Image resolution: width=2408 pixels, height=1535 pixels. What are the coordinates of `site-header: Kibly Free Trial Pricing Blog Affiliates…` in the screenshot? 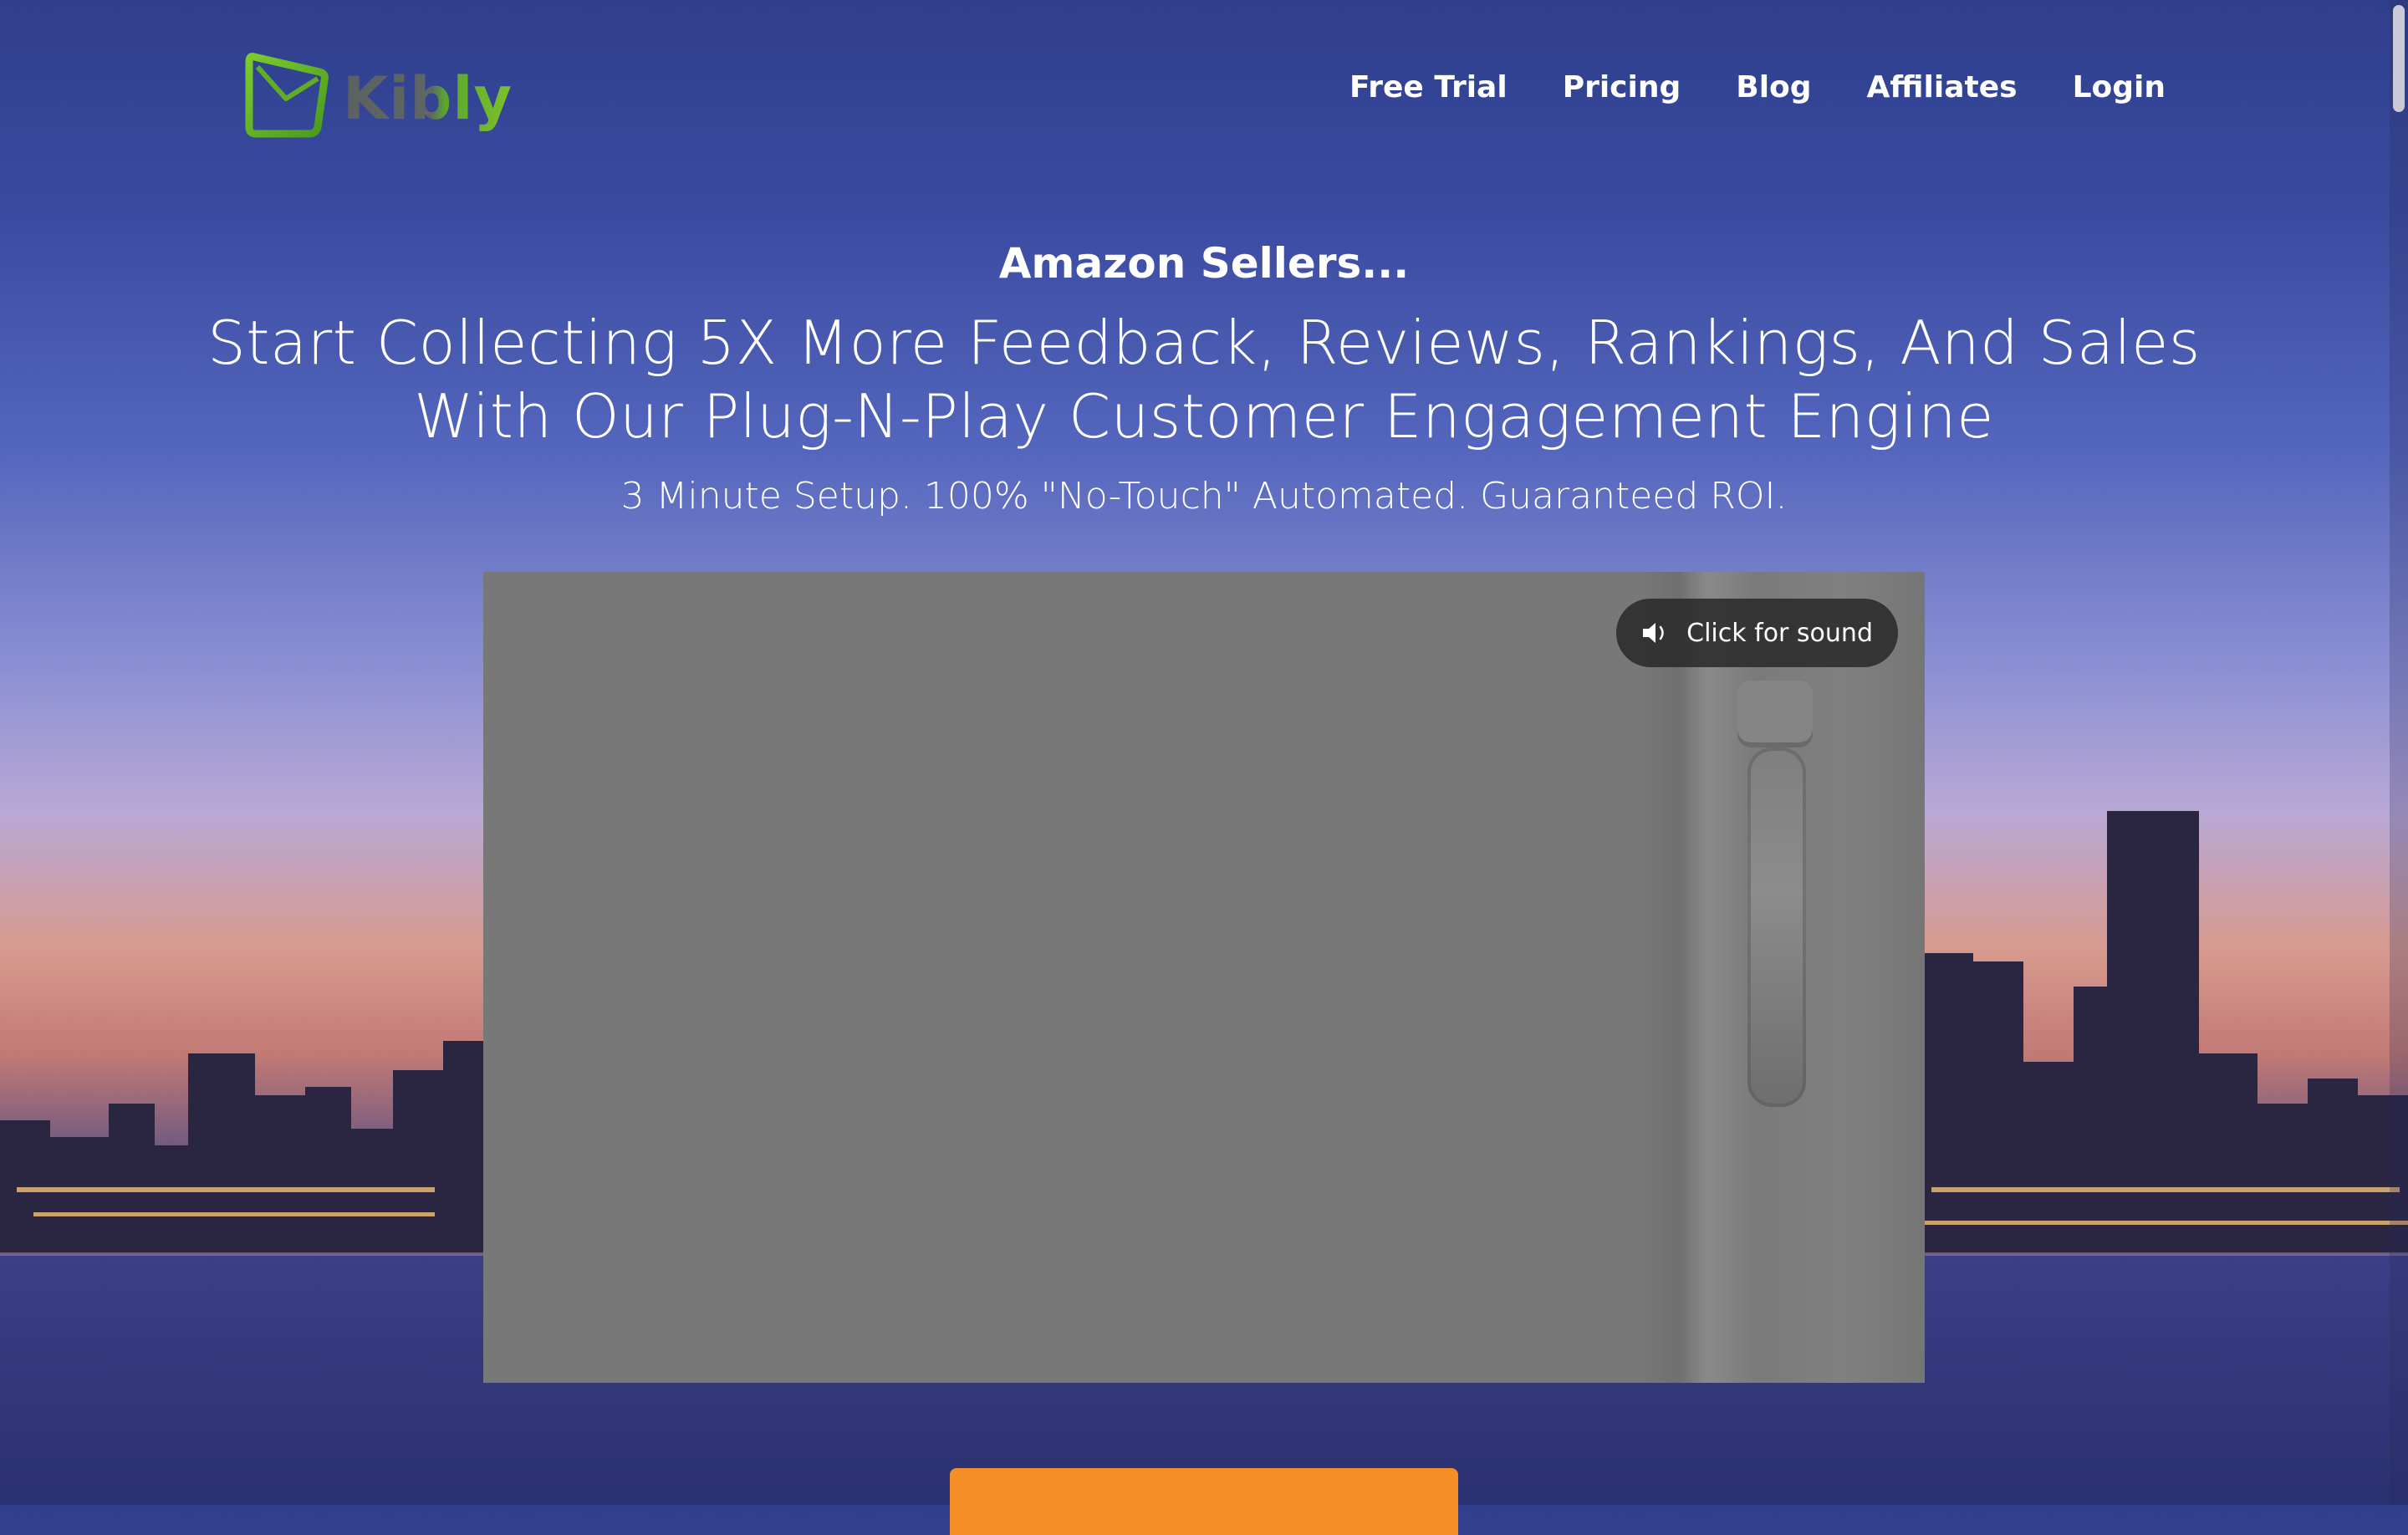 It's located at (1204, 96).